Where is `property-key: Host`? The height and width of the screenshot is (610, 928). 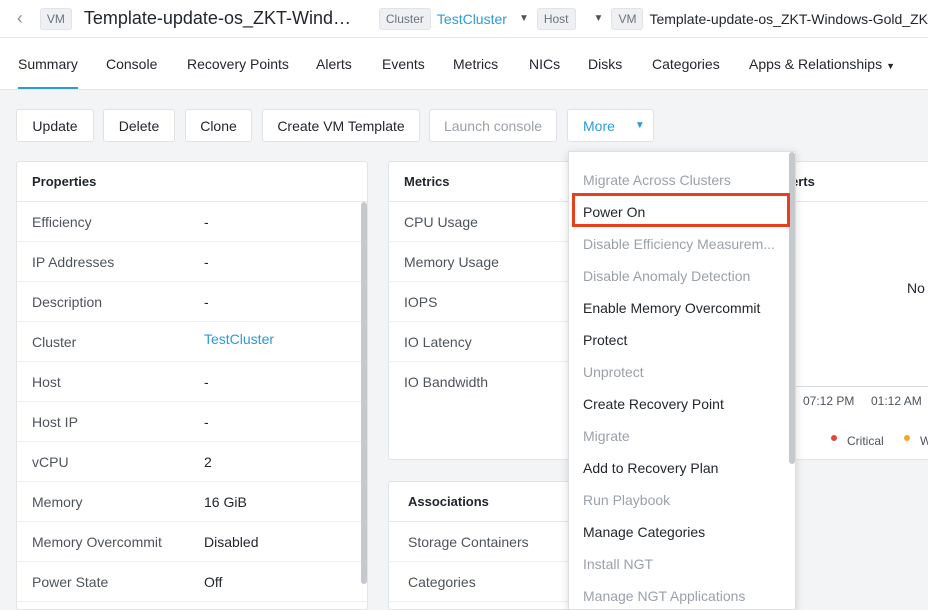
property-key: Host is located at coordinates (46, 382).